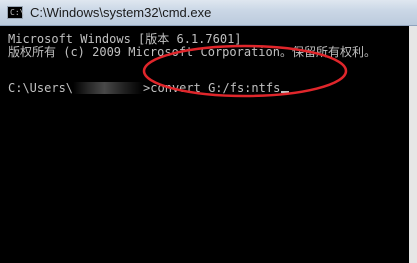 This screenshot has height=263, width=417. Describe the element at coordinates (108, 88) in the screenshot. I see `redacted-username` at that location.